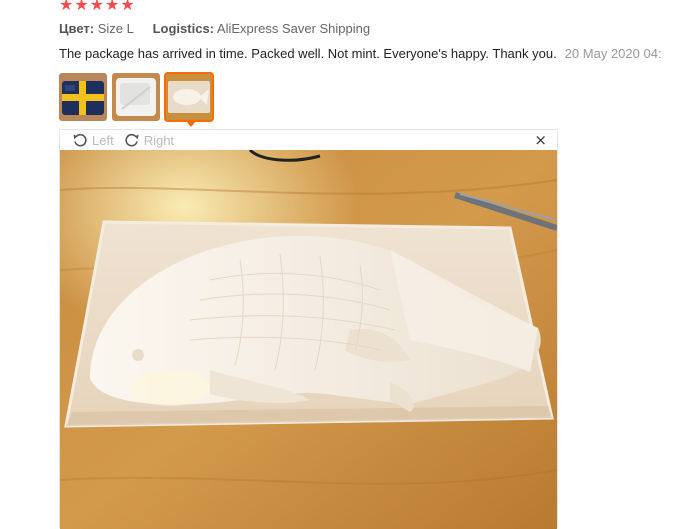 Image resolution: width=678 pixels, height=529 pixels. Describe the element at coordinates (613, 53) in the screenshot. I see `review-date: 20 May 2020 04:` at that location.